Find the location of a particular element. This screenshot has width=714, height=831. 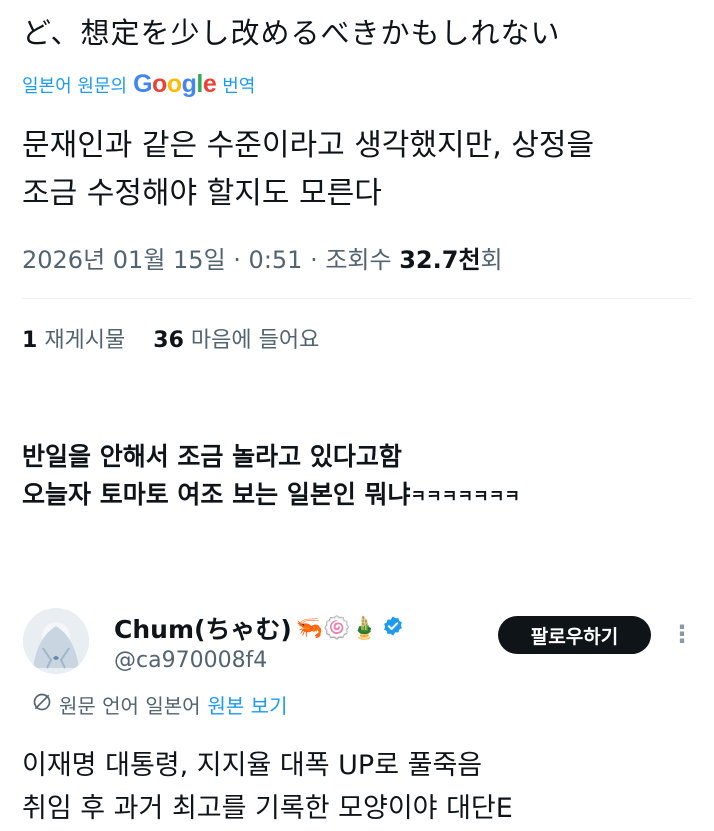

likes-stat: 36 마음에 들어요 is located at coordinates (236, 340).